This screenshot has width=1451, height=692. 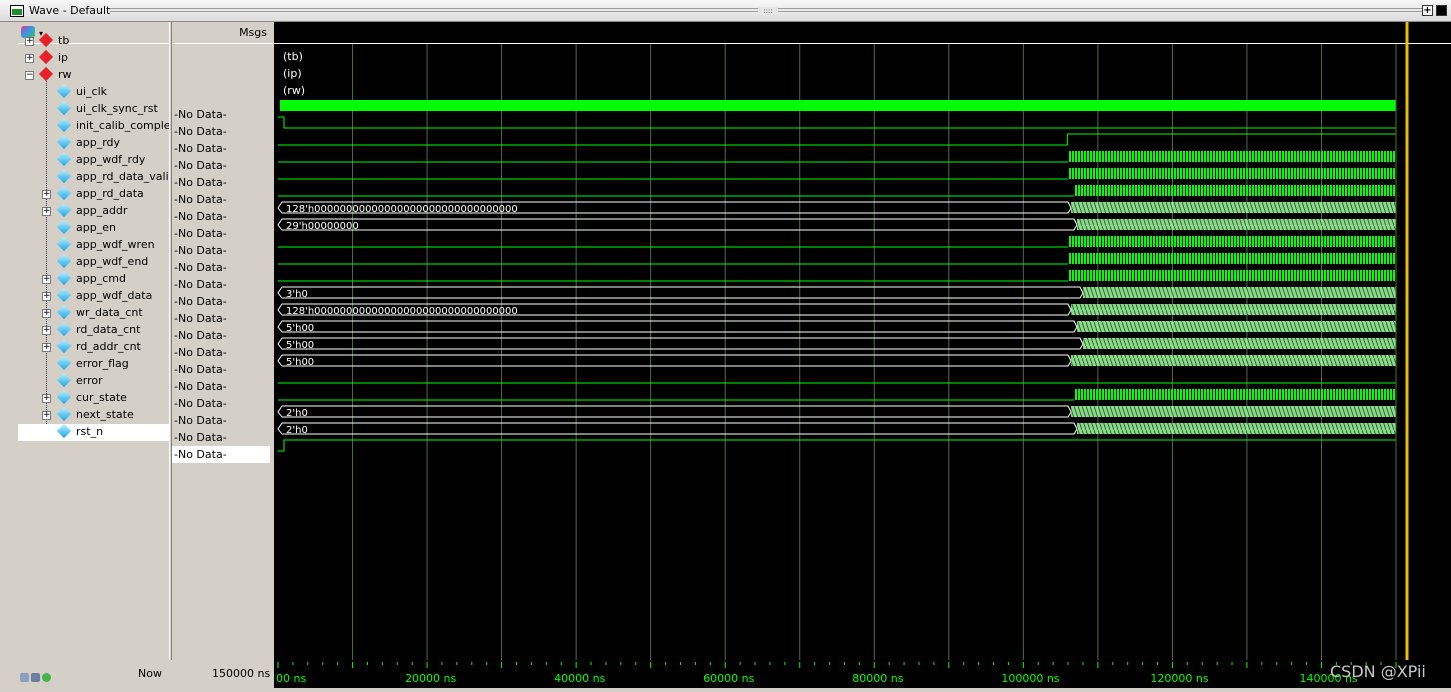 What do you see at coordinates (93, 228) in the screenshot?
I see `signal-row: app_en` at bounding box center [93, 228].